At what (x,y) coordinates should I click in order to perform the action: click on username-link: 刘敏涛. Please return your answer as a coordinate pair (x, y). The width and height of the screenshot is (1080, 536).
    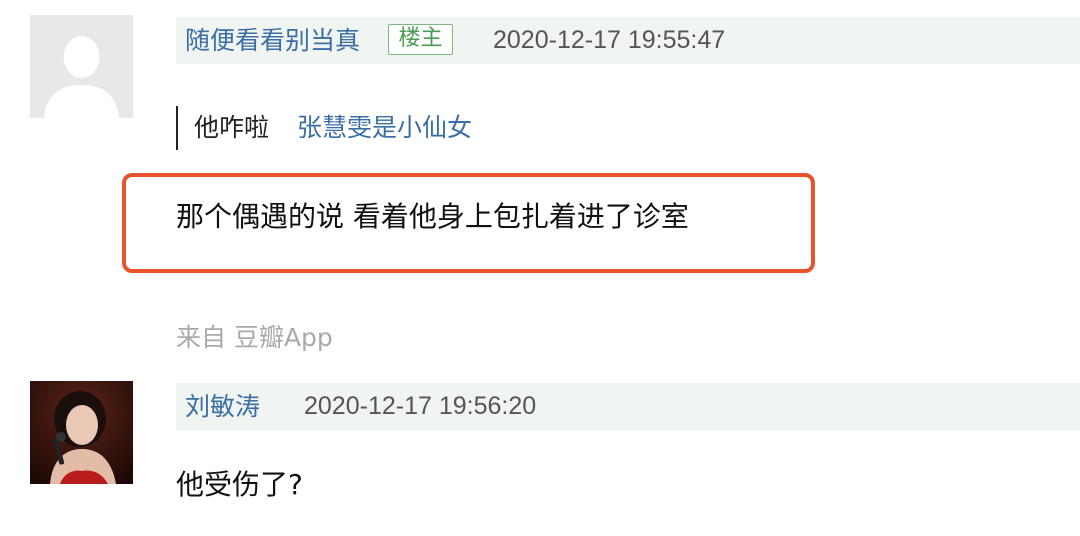
    Looking at the image, I should click on (222, 406).